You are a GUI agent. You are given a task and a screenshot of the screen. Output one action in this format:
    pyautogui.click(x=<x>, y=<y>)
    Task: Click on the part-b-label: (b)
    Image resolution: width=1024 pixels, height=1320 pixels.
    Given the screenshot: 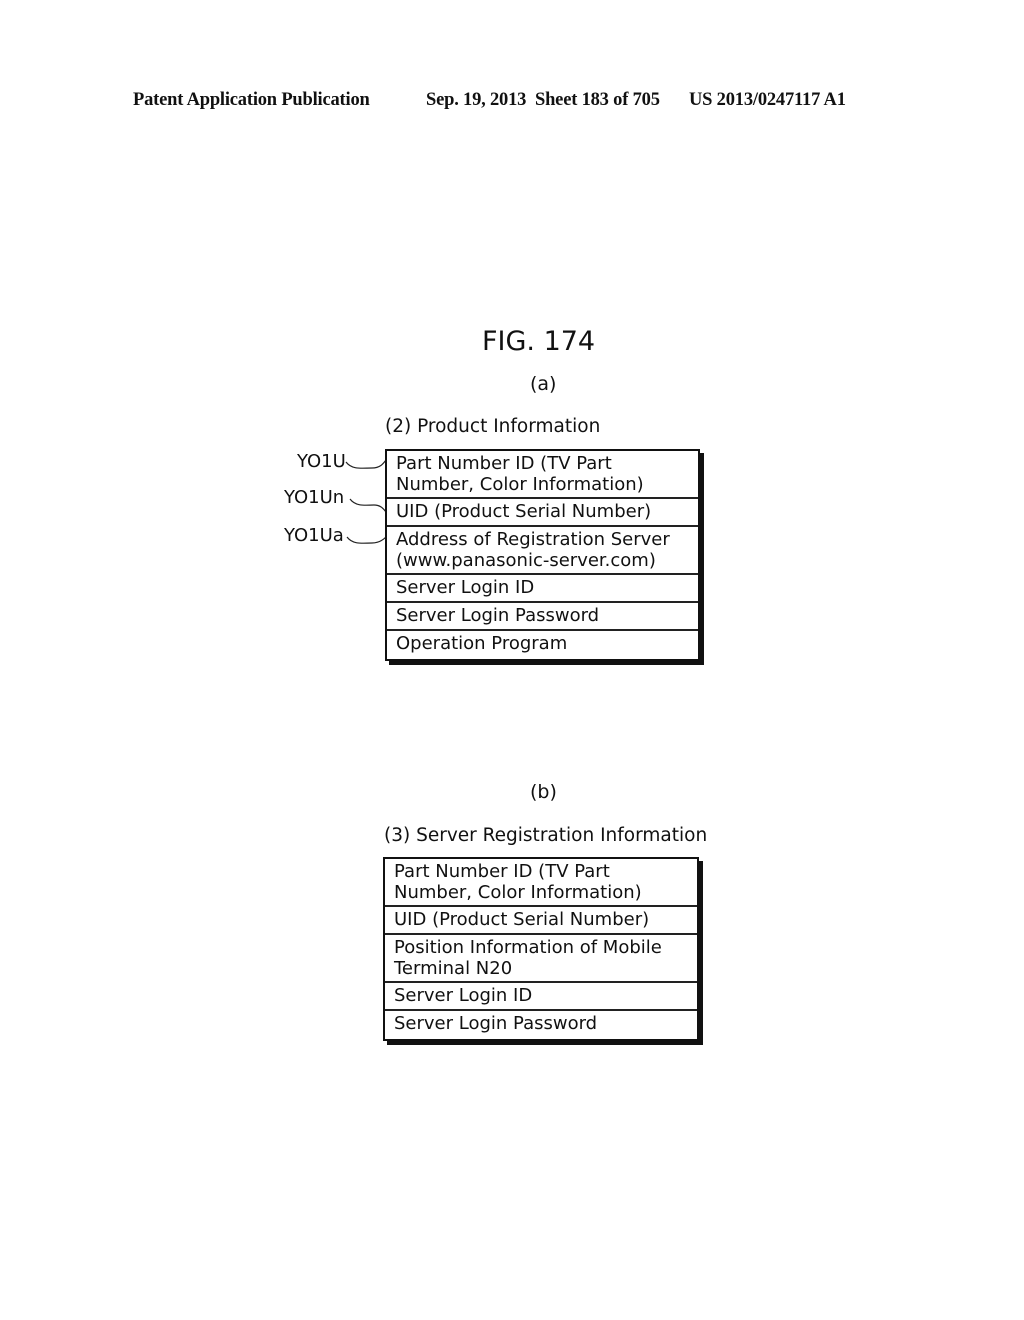 What is the action you would take?
    pyautogui.click(x=543, y=792)
    